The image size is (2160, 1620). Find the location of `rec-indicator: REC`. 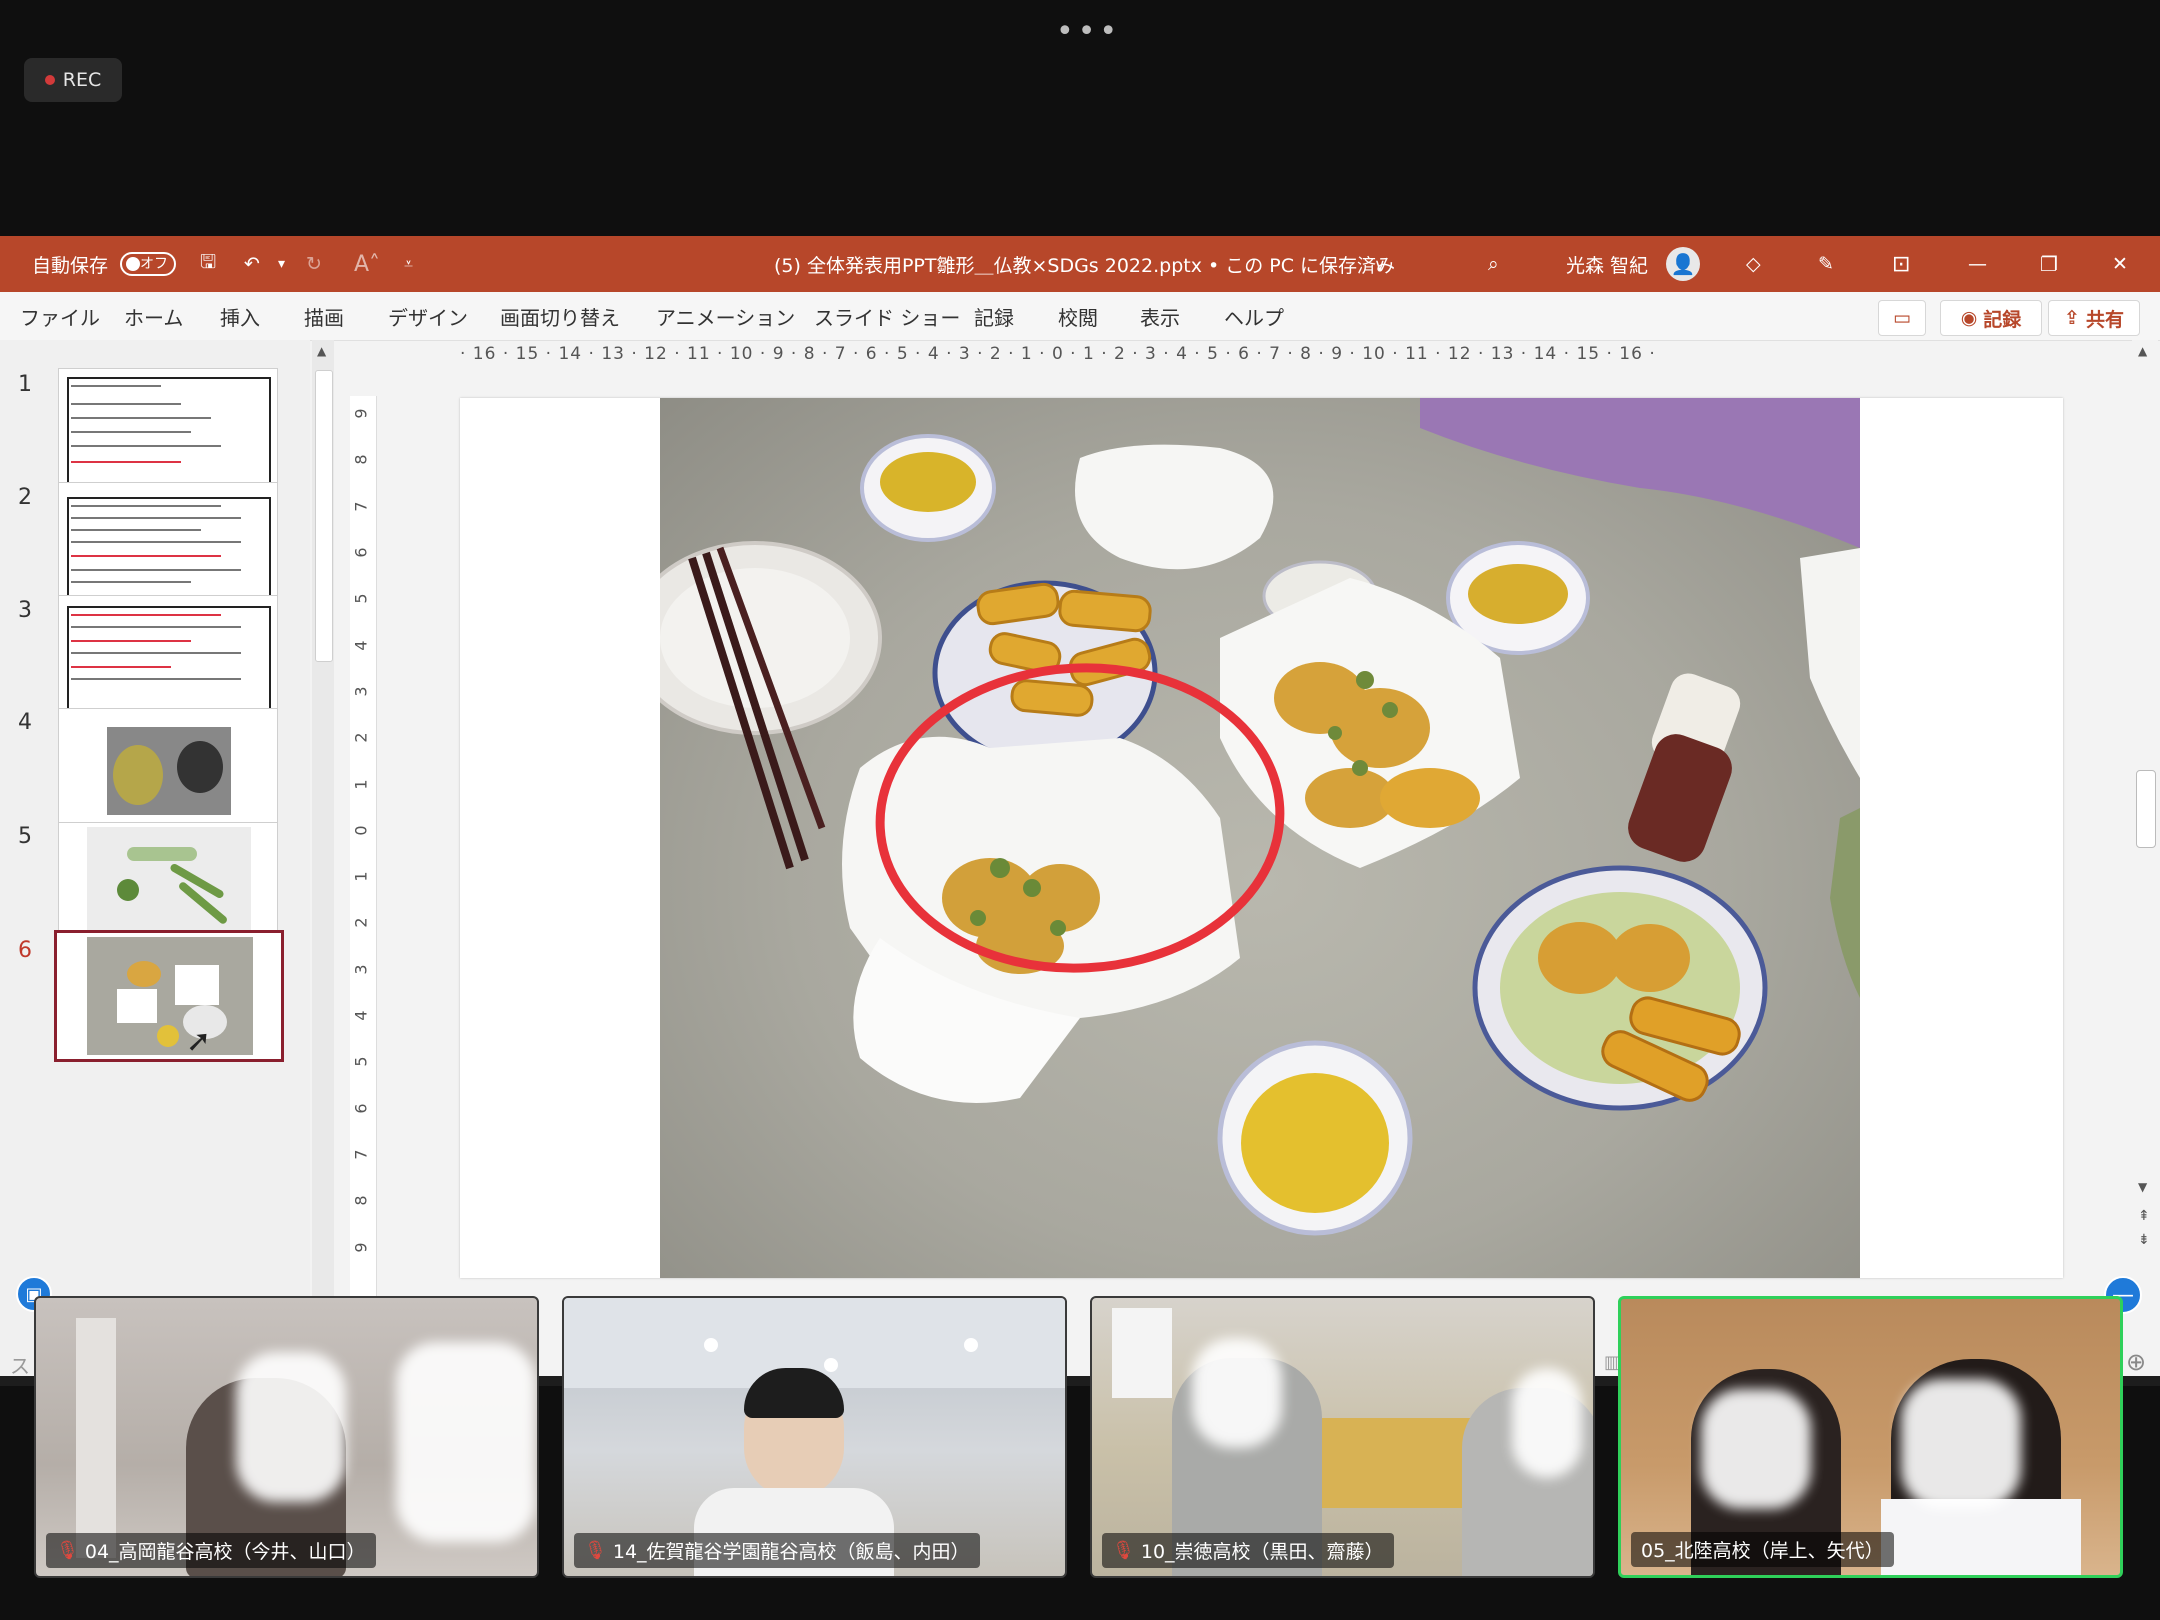

rec-indicator: REC is located at coordinates (73, 80).